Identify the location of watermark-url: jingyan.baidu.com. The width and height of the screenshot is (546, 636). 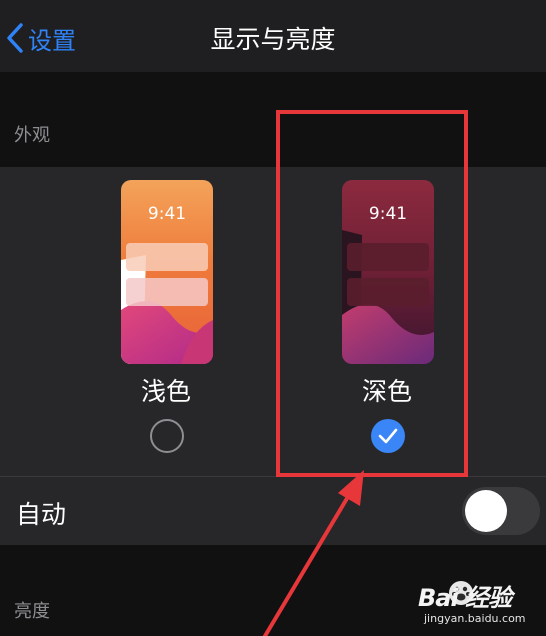
(475, 618).